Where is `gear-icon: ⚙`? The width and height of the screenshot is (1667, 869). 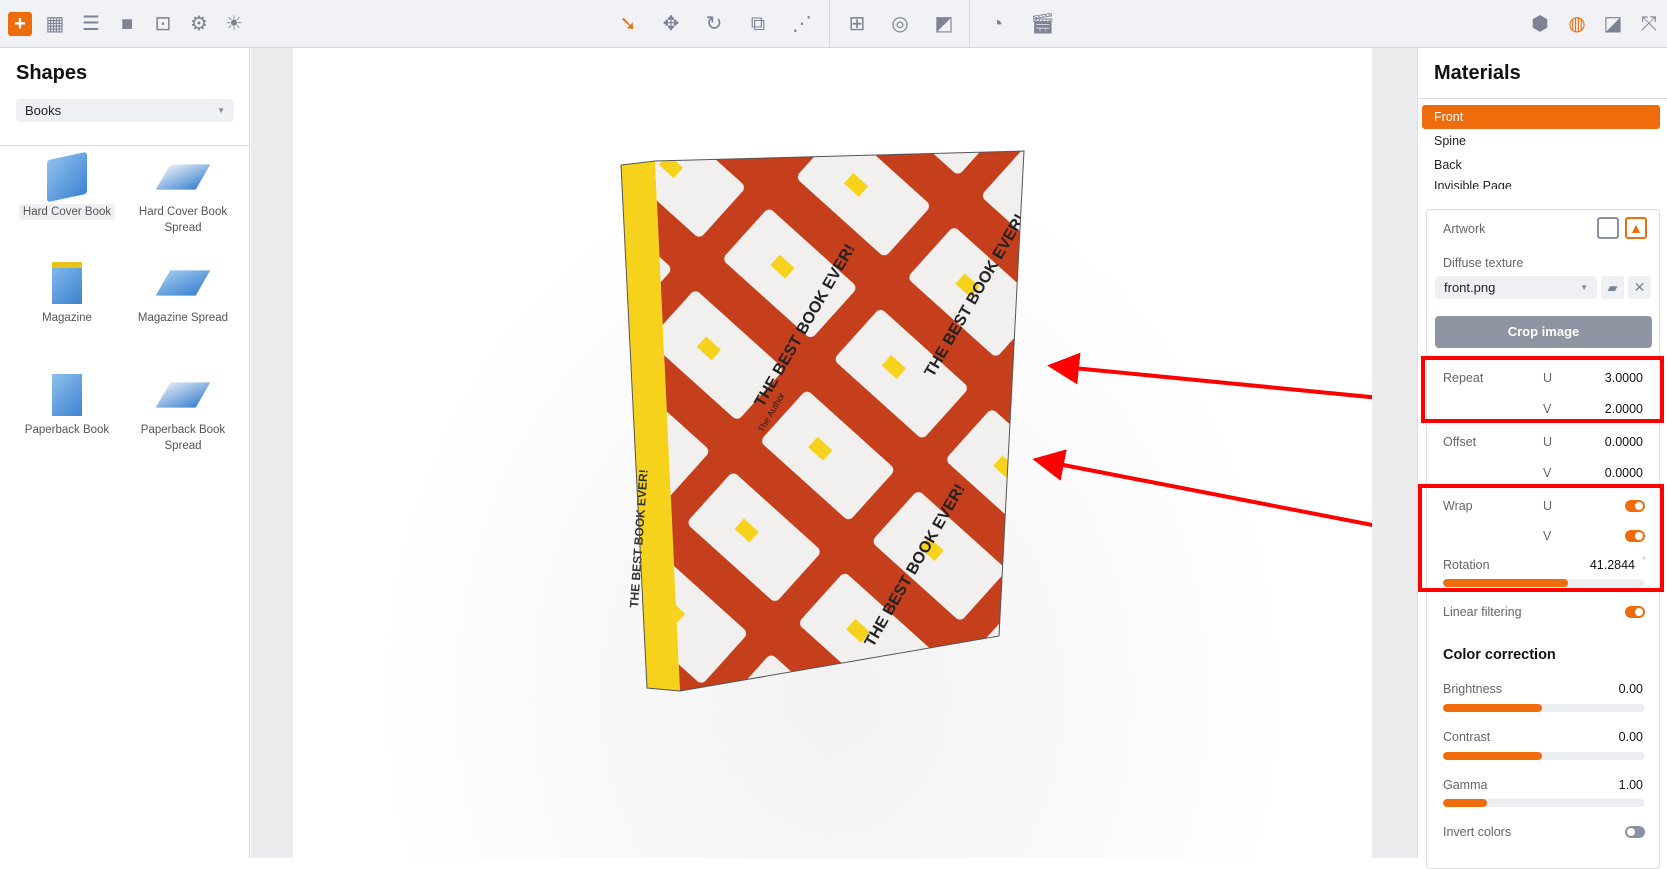
gear-icon: ⚙ is located at coordinates (199, 24).